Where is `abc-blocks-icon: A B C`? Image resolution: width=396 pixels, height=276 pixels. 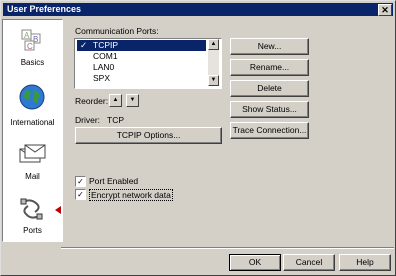 abc-blocks-icon: A B C is located at coordinates (31, 40).